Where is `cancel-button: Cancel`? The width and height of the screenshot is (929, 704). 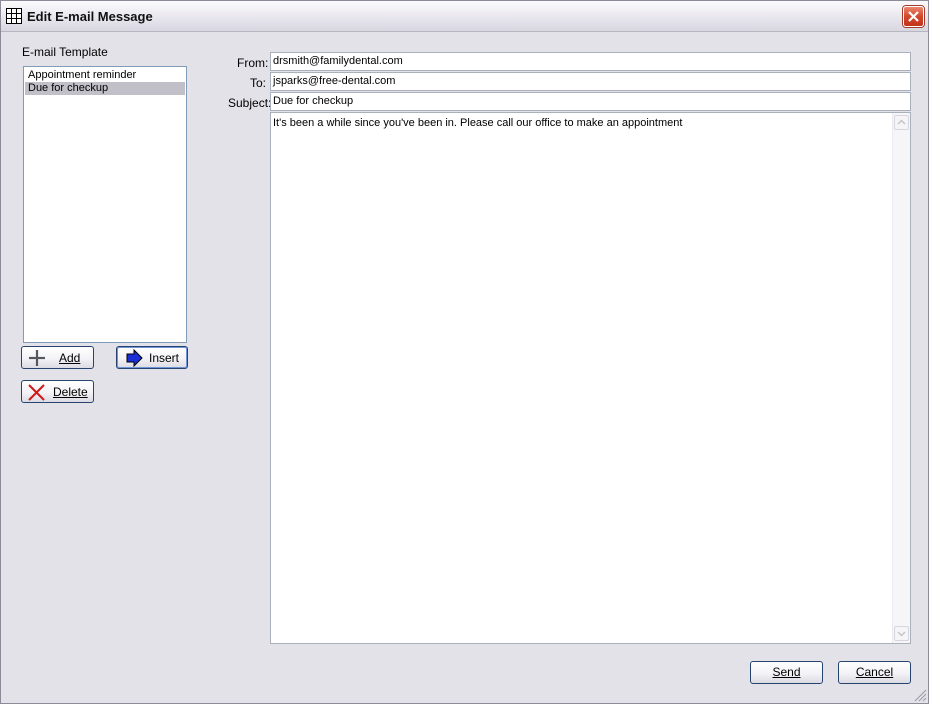 cancel-button: Cancel is located at coordinates (874, 672).